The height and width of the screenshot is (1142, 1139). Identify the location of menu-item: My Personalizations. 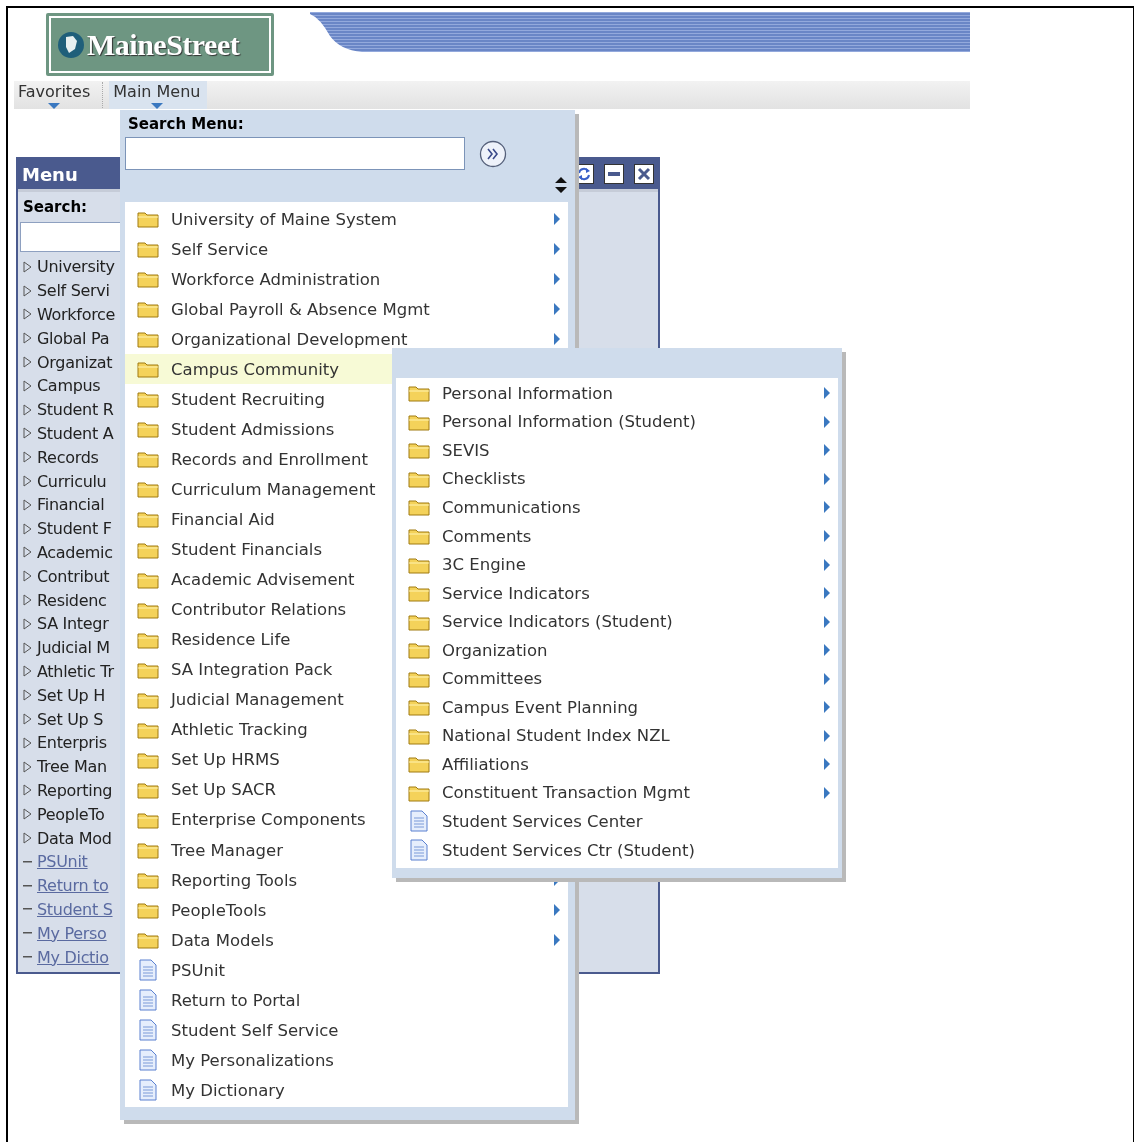
(346, 1060).